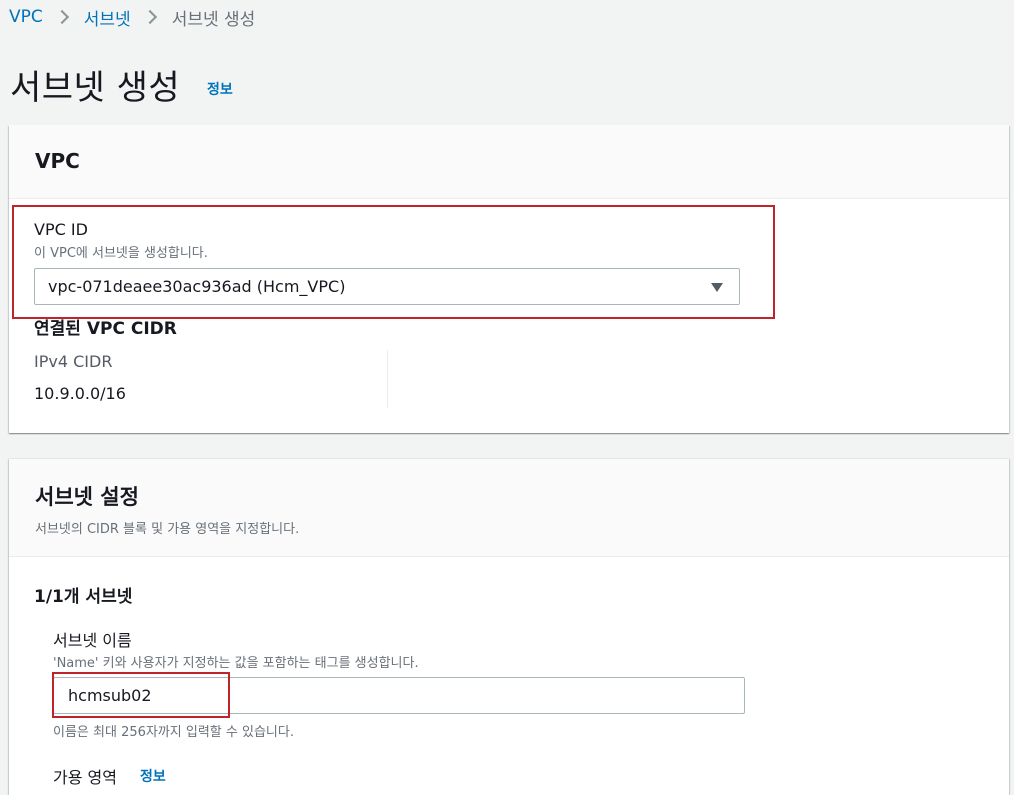 This screenshot has width=1014, height=795. Describe the element at coordinates (95, 88) in the screenshot. I see `page-title: 서브넷 생성` at that location.